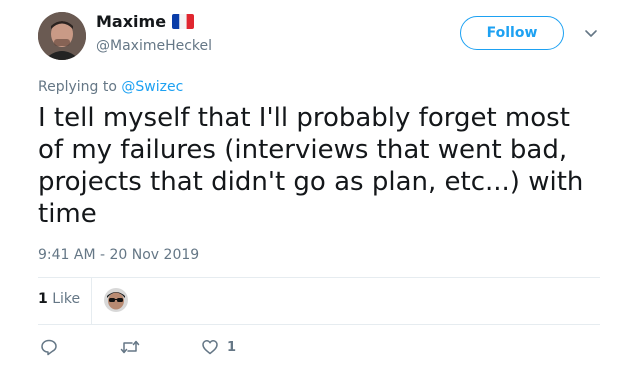  What do you see at coordinates (319, 277) in the screenshot?
I see `divider-top` at bounding box center [319, 277].